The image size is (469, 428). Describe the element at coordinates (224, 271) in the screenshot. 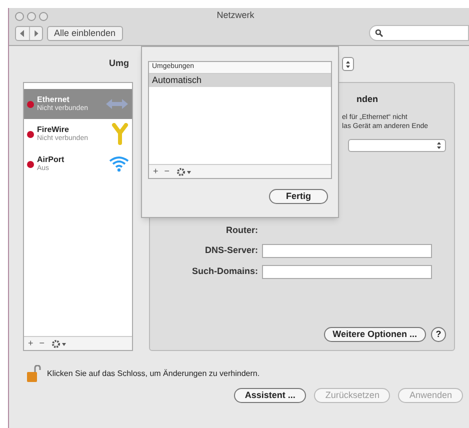

I see `field-label: Such-Domains:` at that location.